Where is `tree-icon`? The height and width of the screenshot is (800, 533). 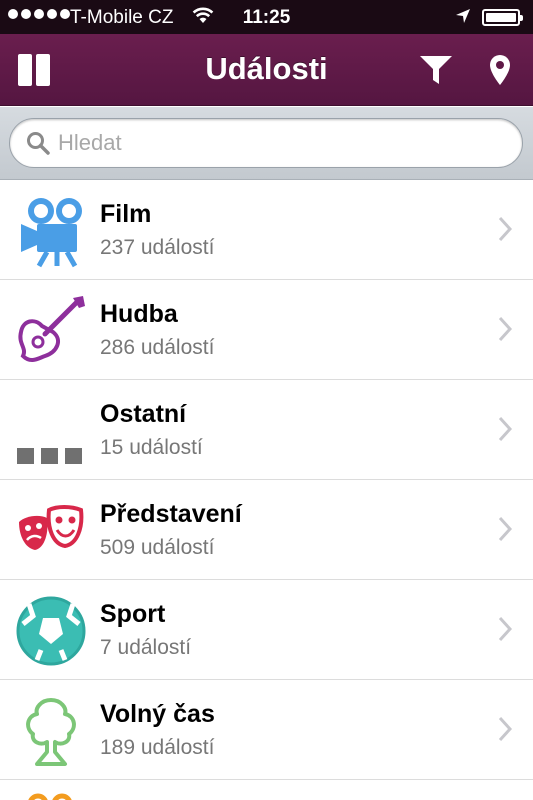
tree-icon is located at coordinates (51, 731).